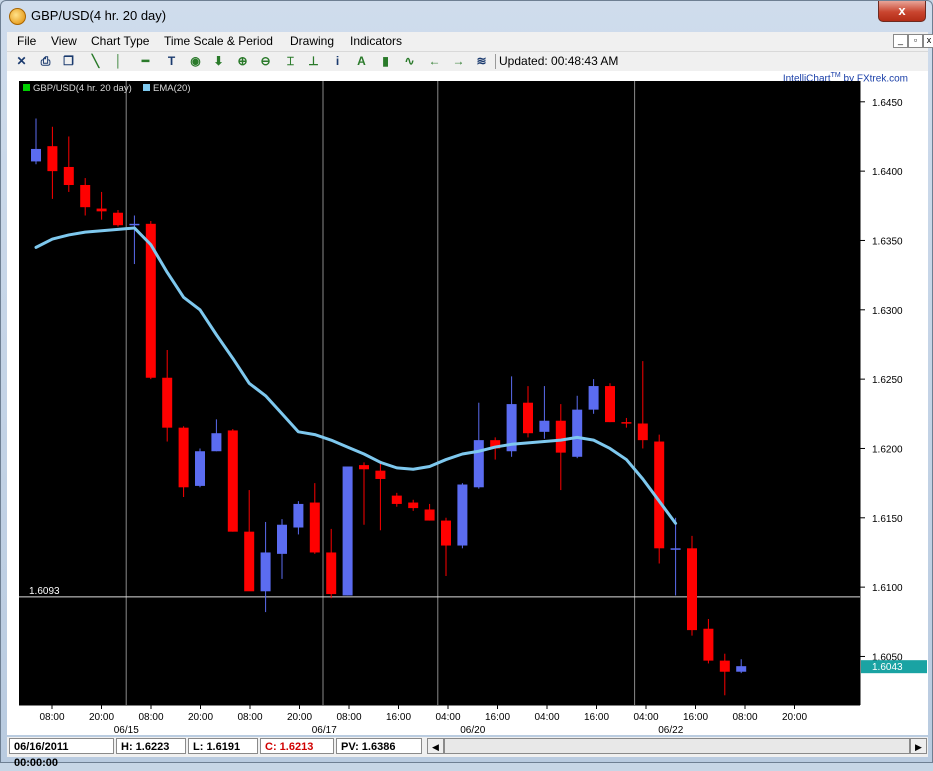 The height and width of the screenshot is (771, 933). What do you see at coordinates (218, 41) in the screenshot?
I see `menu-time-scale: Time Scale & Period` at bounding box center [218, 41].